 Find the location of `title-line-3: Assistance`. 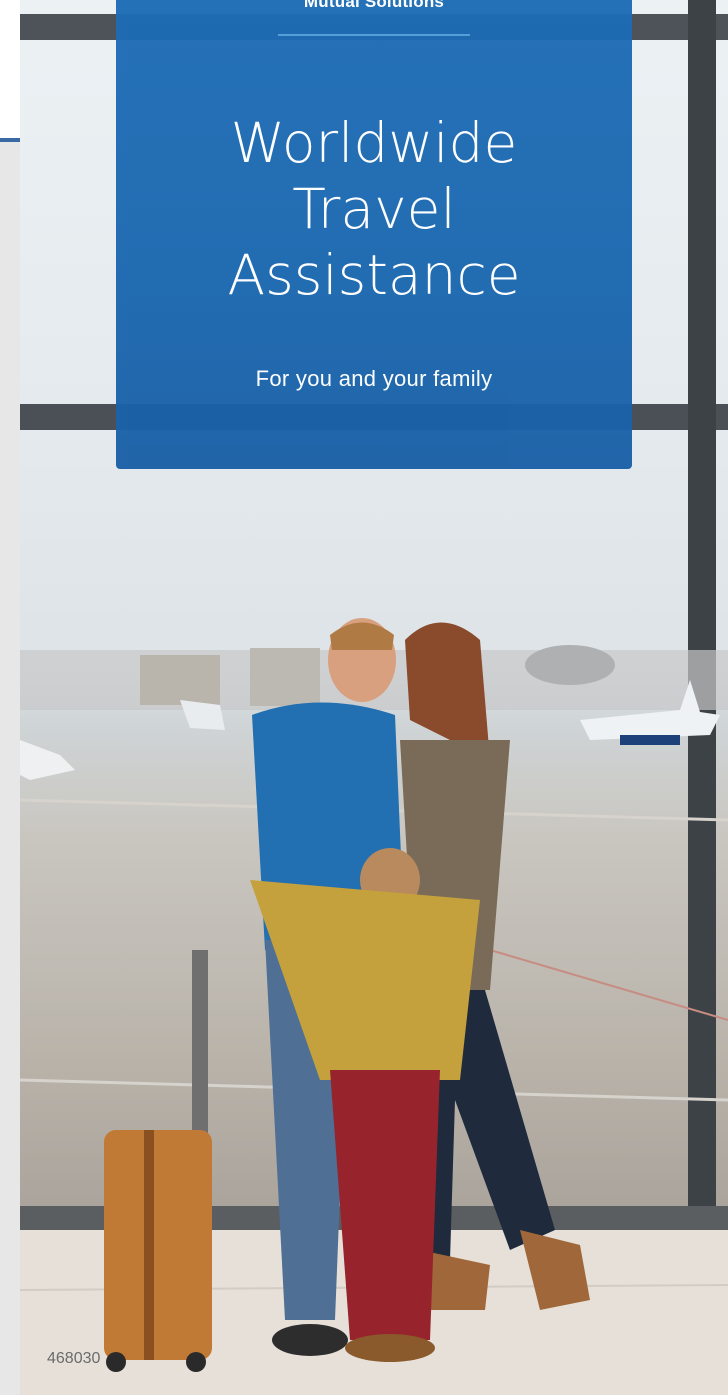

title-line-3: Assistance is located at coordinates (374, 275).